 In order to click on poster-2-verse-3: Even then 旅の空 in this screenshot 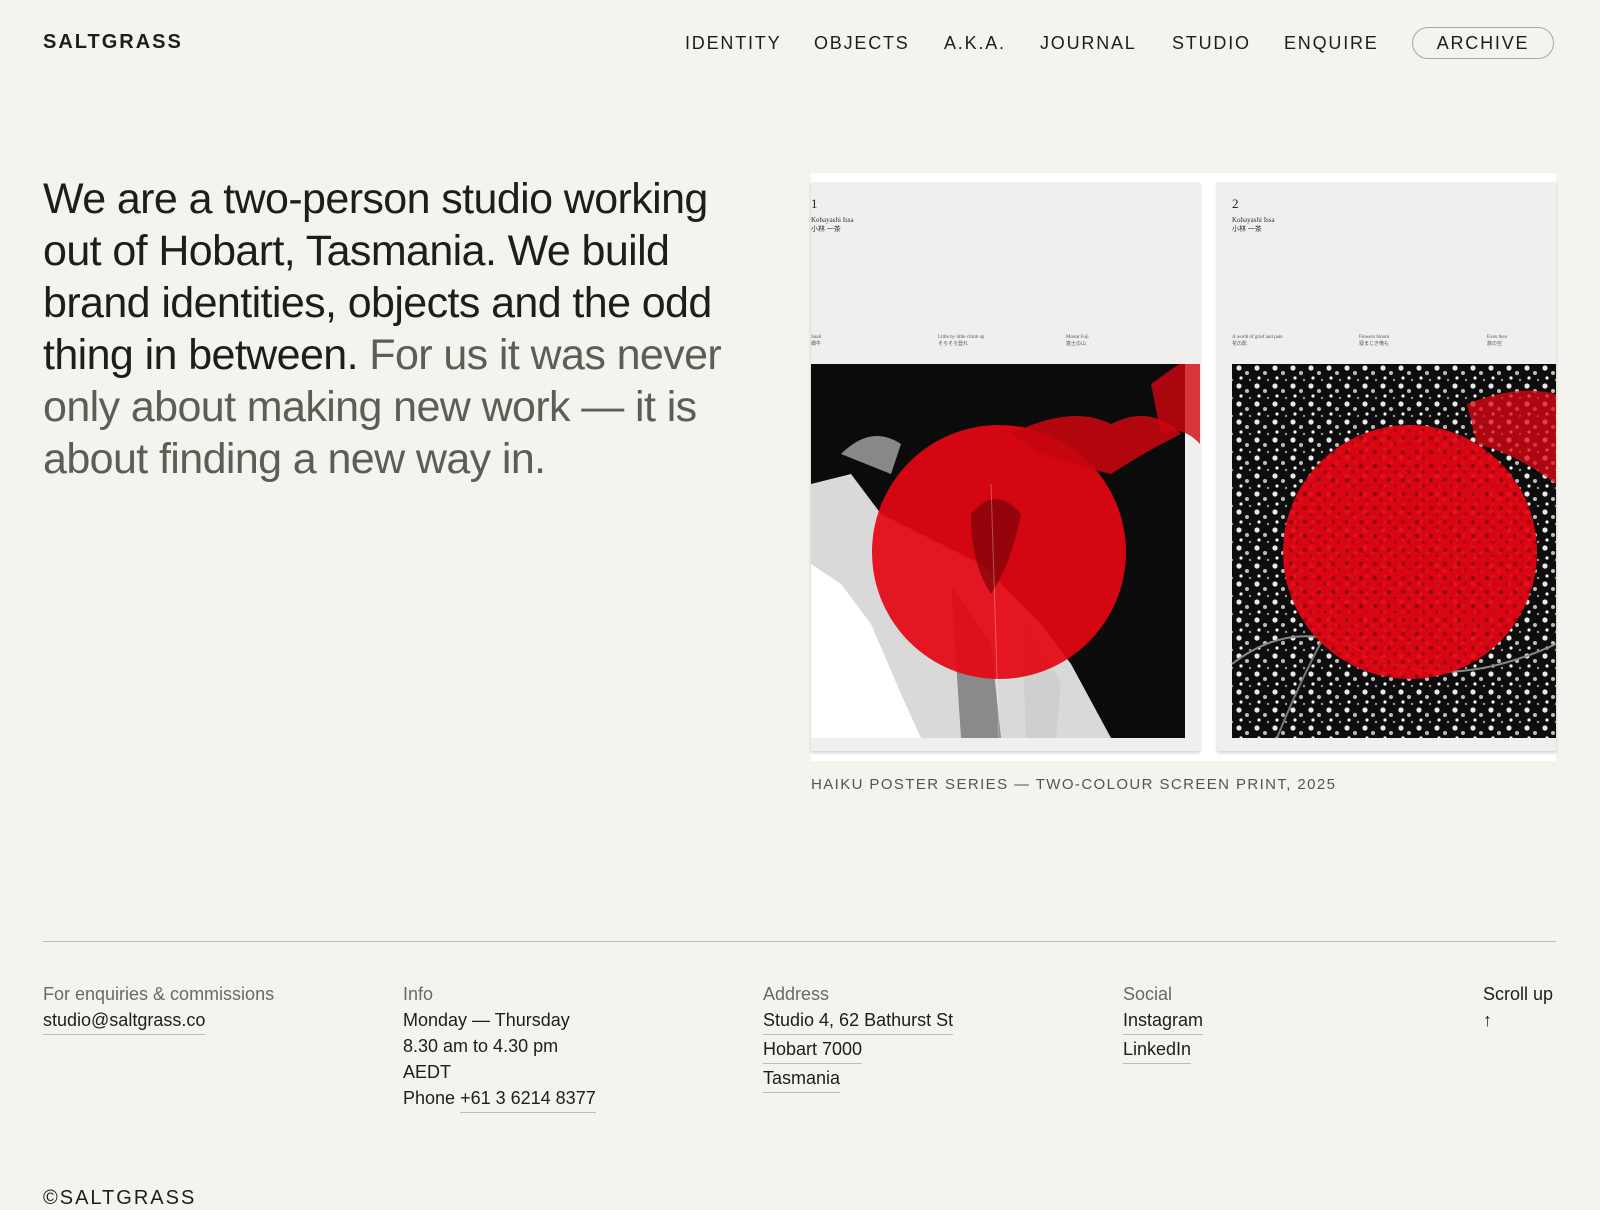, I will do `click(1497, 341)`.